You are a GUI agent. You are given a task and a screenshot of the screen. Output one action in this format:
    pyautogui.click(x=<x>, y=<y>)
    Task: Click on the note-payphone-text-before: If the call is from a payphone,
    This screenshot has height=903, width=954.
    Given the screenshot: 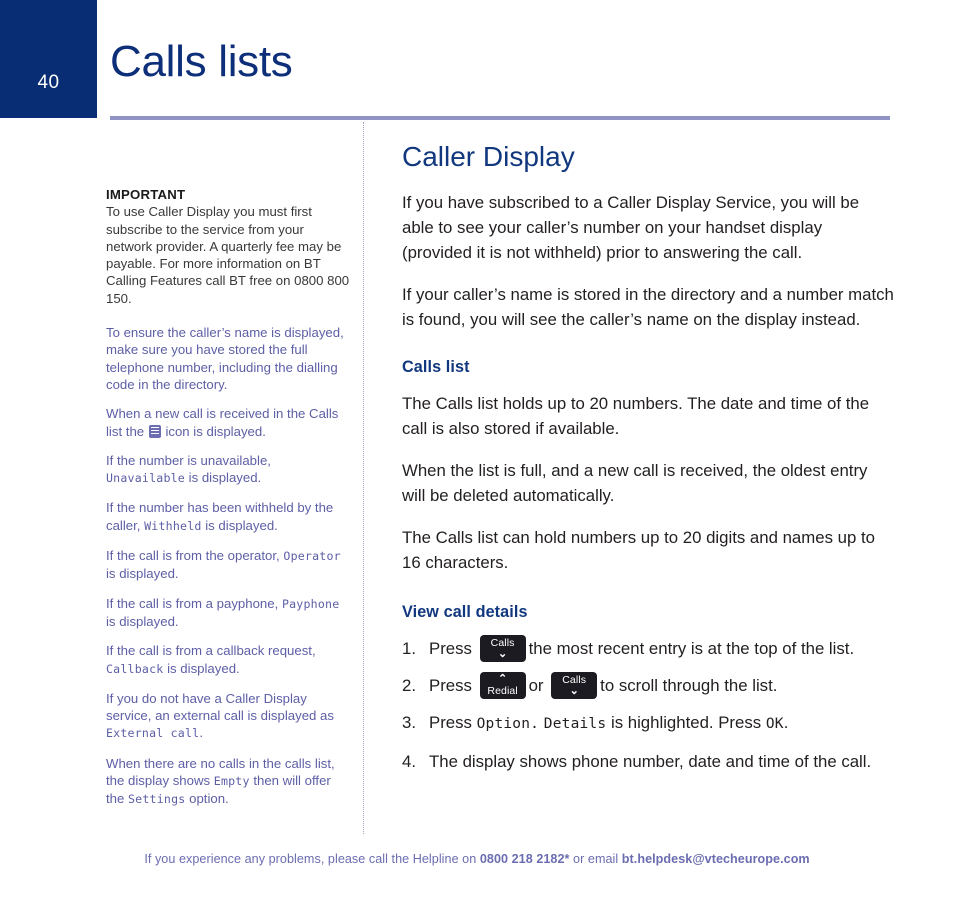 What is the action you would take?
    pyautogui.click(x=194, y=603)
    